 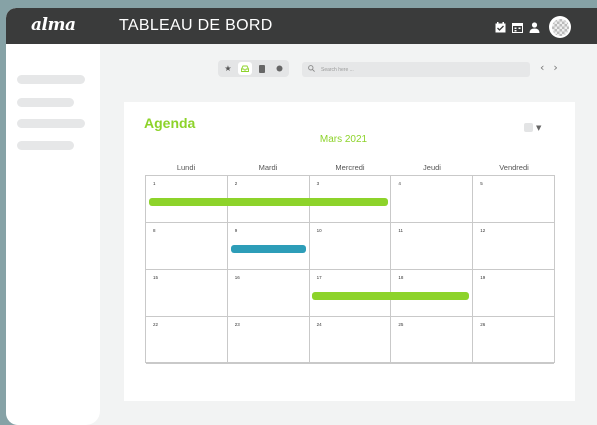 I want to click on day-cell: 5, so click(x=513, y=199).